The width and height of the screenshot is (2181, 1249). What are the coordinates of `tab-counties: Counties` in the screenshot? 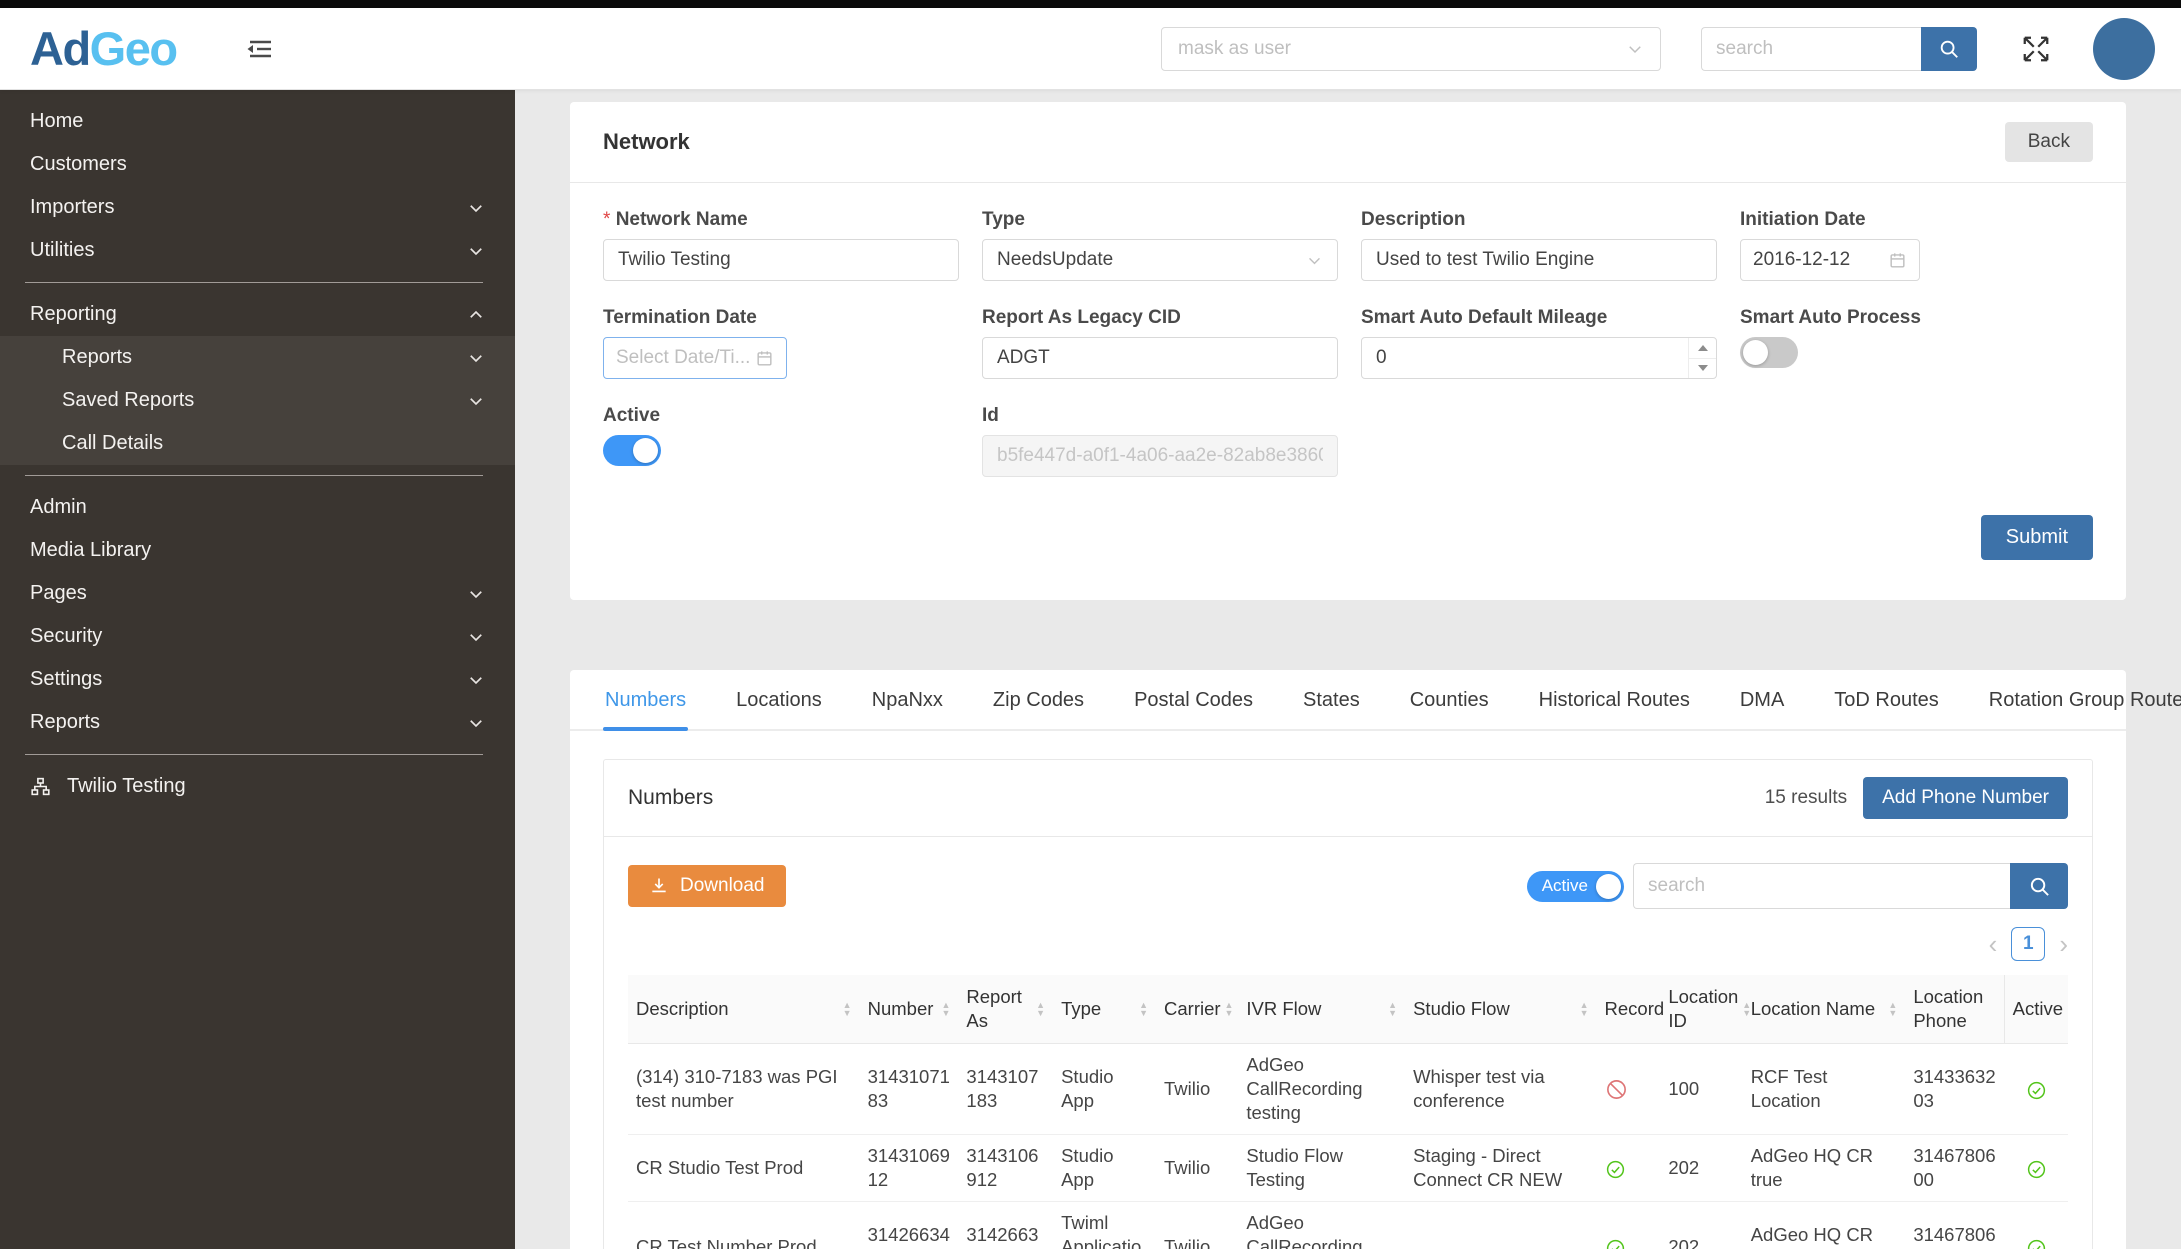 It's located at (1449, 699).